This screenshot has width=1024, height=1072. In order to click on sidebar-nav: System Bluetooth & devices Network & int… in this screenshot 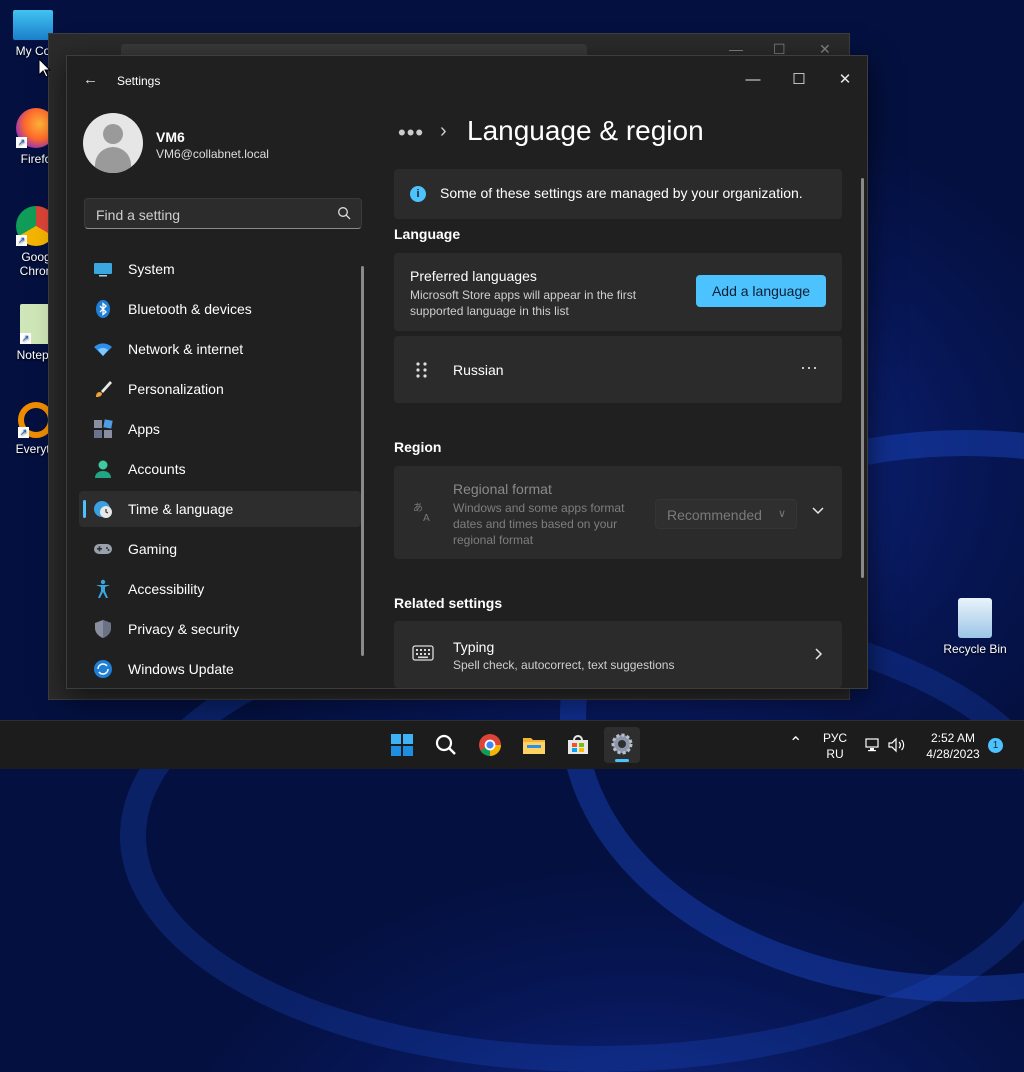, I will do `click(220, 469)`.